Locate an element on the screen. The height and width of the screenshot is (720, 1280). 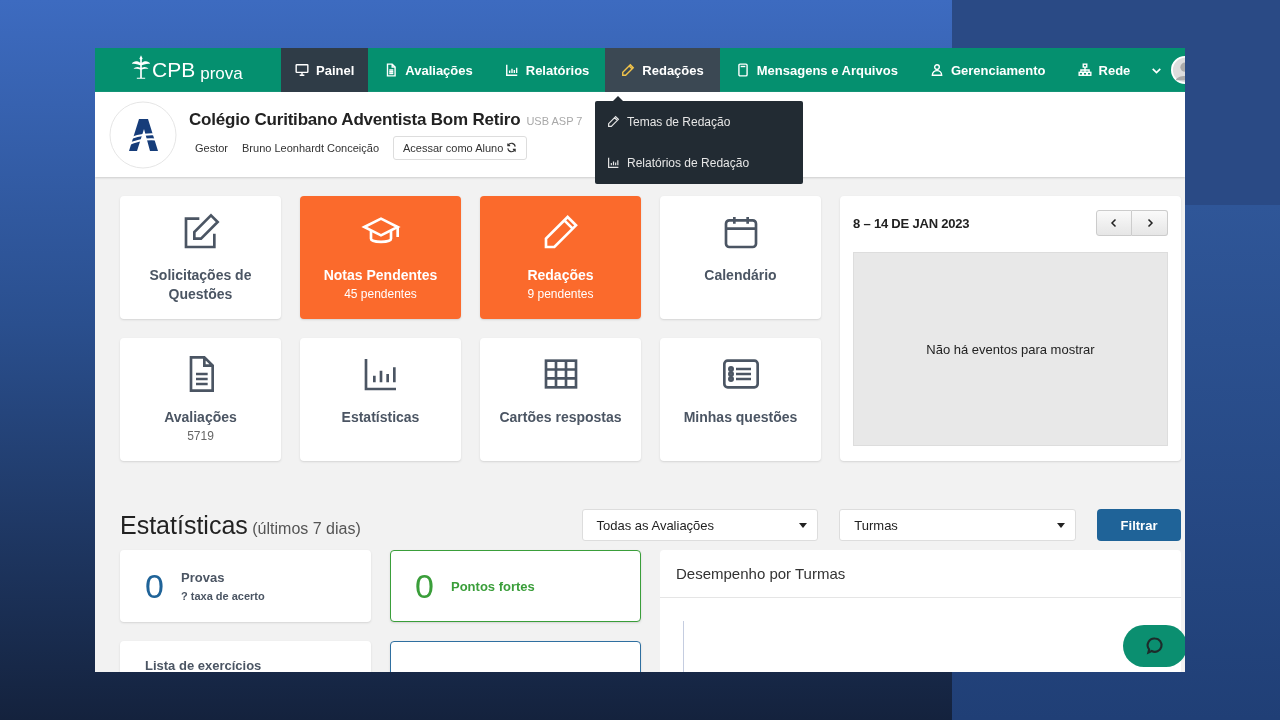
dashboard-tile: Estatísticas is located at coordinates (380, 399).